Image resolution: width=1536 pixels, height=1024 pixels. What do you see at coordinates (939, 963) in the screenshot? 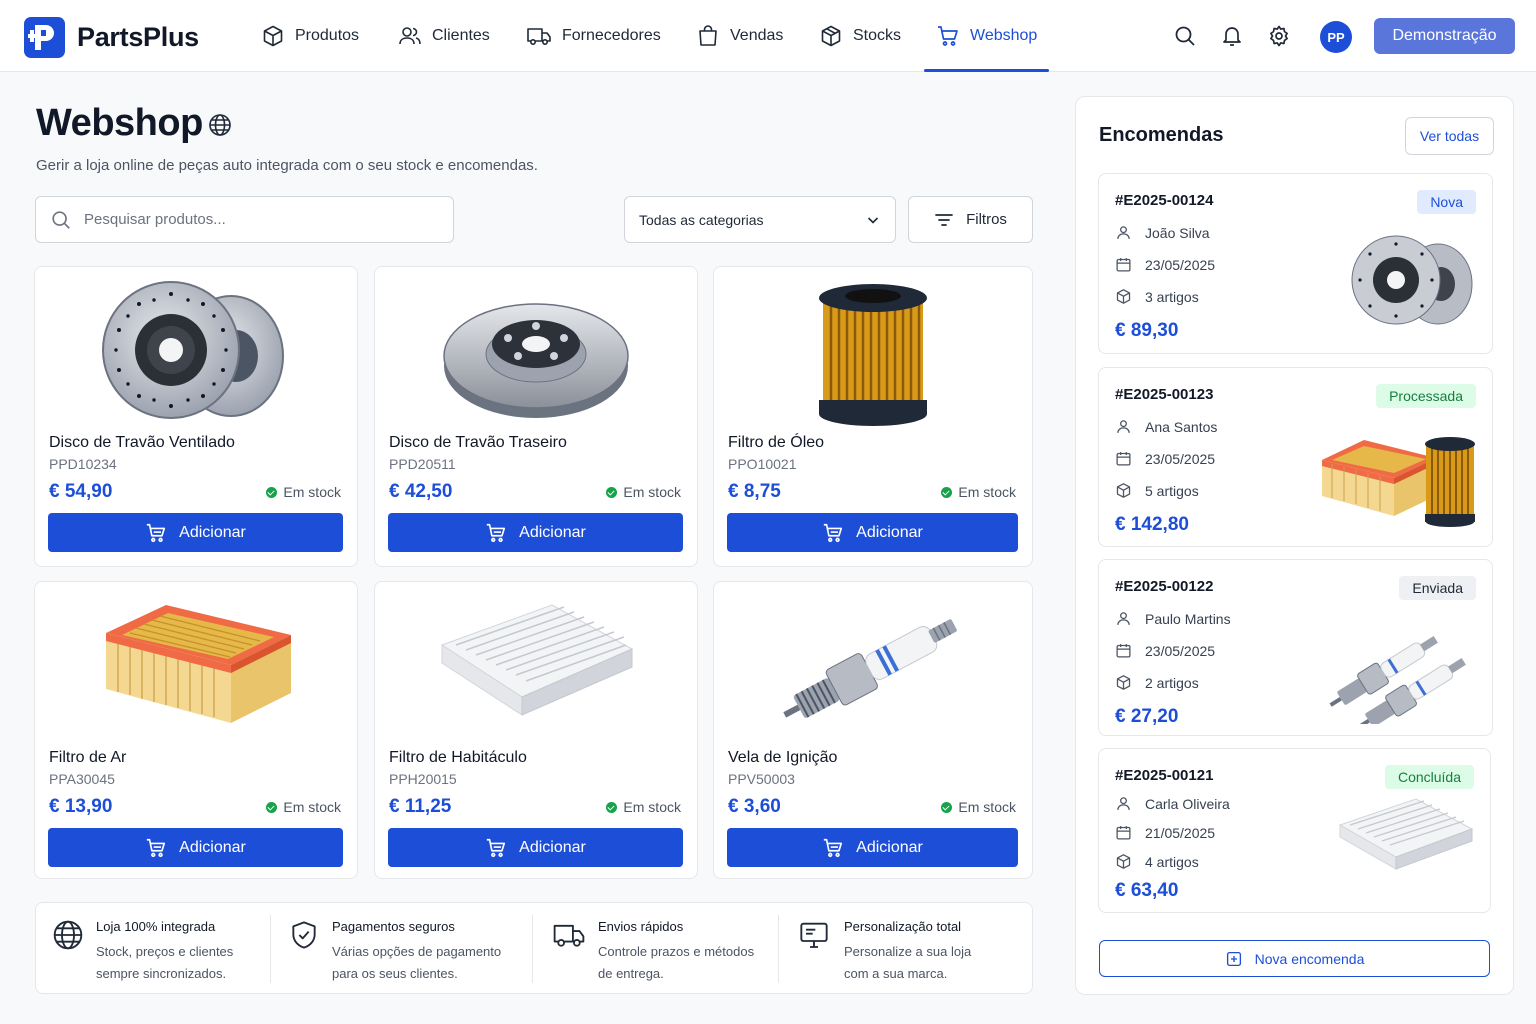
I see `feature-description: Personalize a sua loja com a sua marca.` at bounding box center [939, 963].